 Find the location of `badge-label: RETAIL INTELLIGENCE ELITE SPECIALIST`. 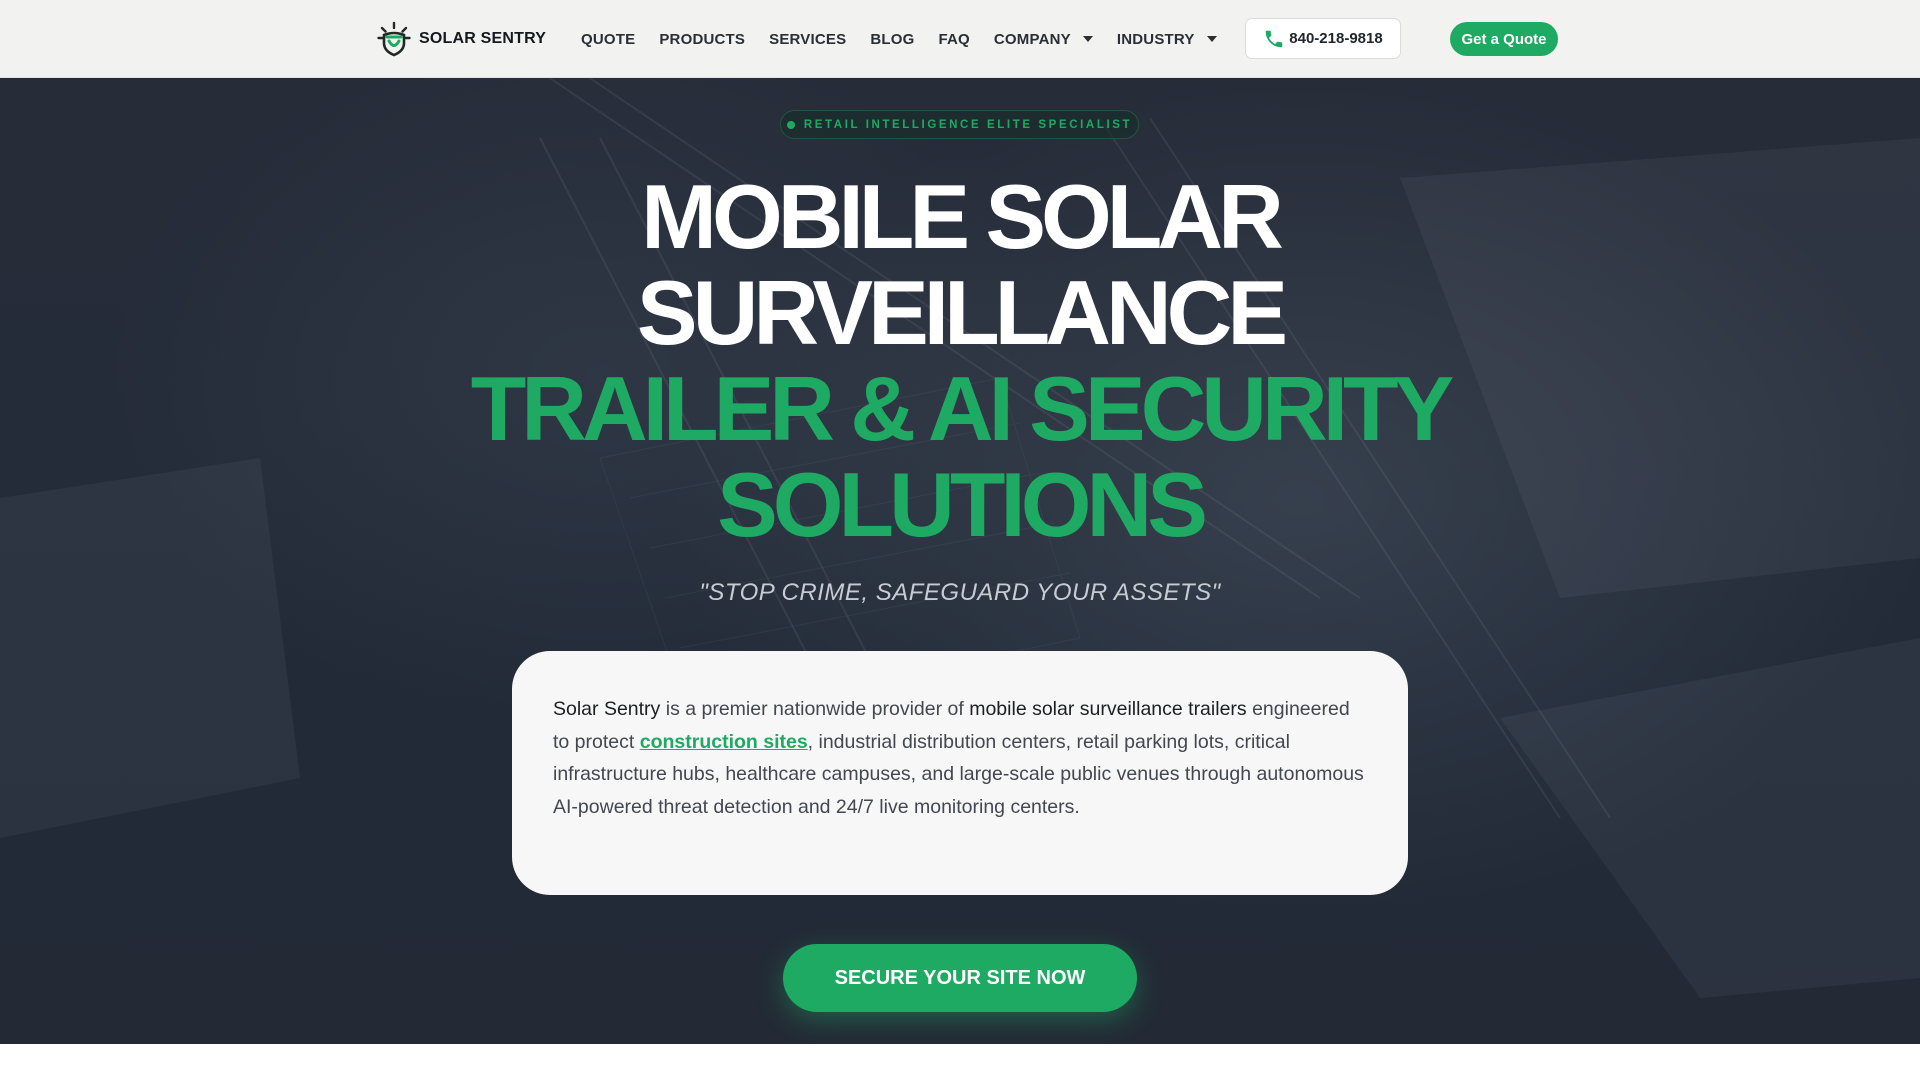

badge-label: RETAIL INTELLIGENCE ELITE SPECIALIST is located at coordinates (968, 124).